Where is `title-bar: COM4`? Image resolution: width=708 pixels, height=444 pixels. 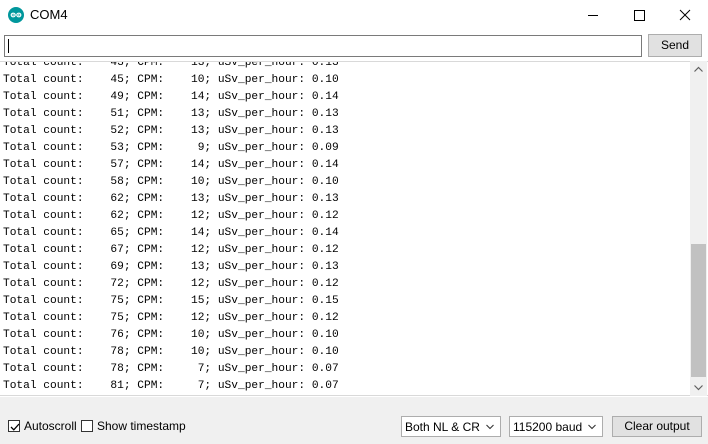
title-bar: COM4 is located at coordinates (354, 15).